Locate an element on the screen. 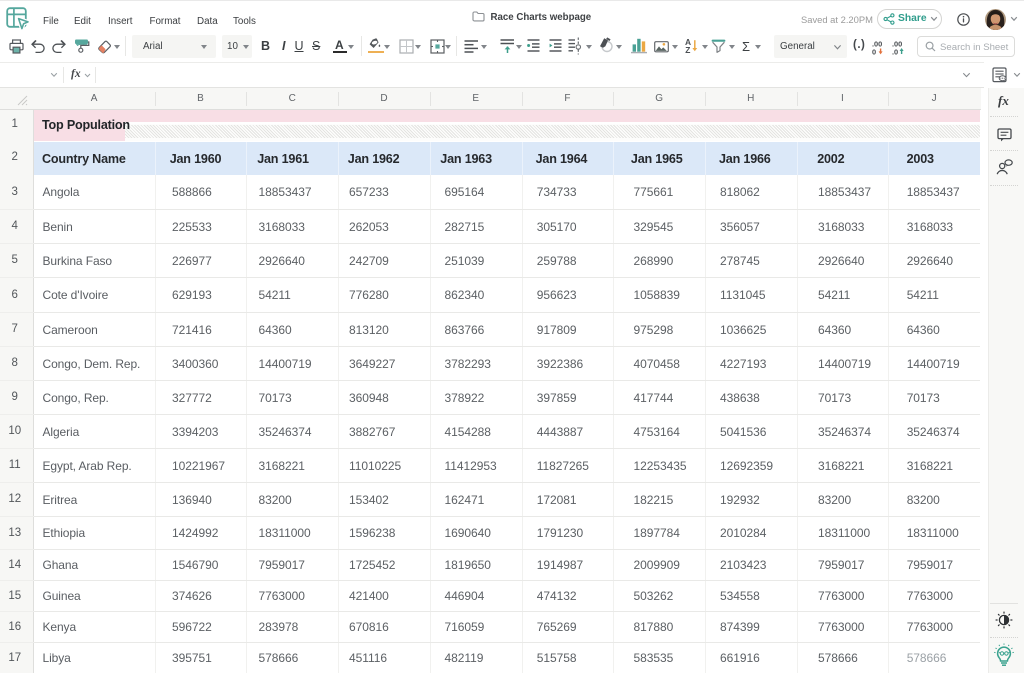 This screenshot has height=673, width=1024. svg-text: Z is located at coordinates (687, 49).